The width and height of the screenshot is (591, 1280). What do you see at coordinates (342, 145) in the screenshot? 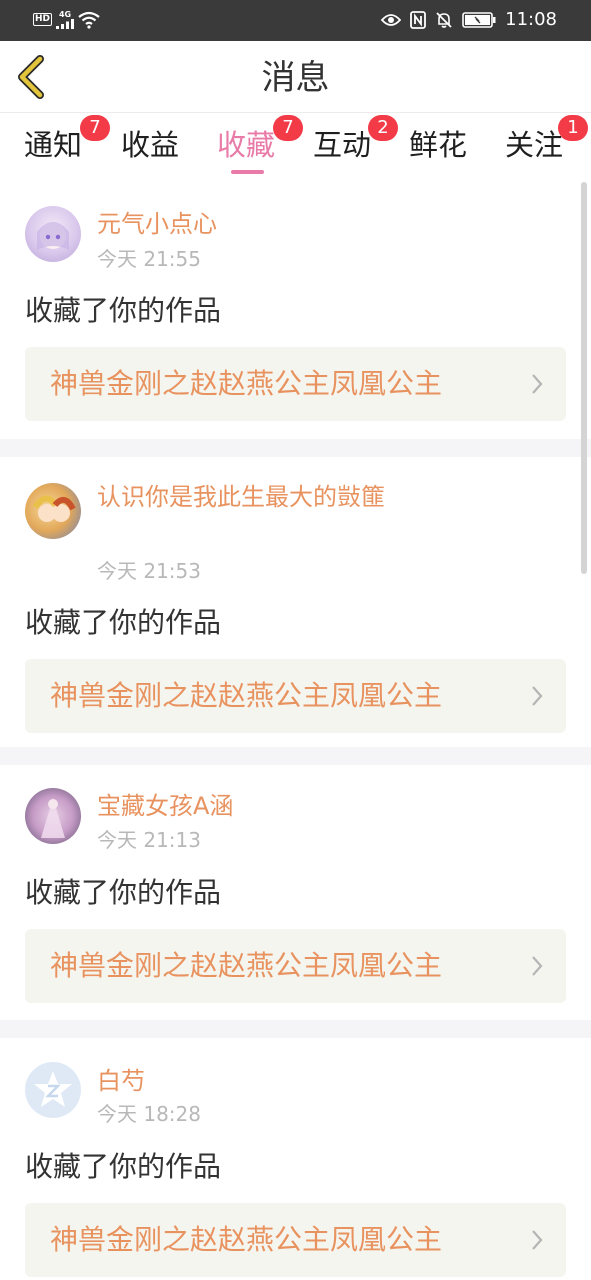
I see `tab-label: 互动` at bounding box center [342, 145].